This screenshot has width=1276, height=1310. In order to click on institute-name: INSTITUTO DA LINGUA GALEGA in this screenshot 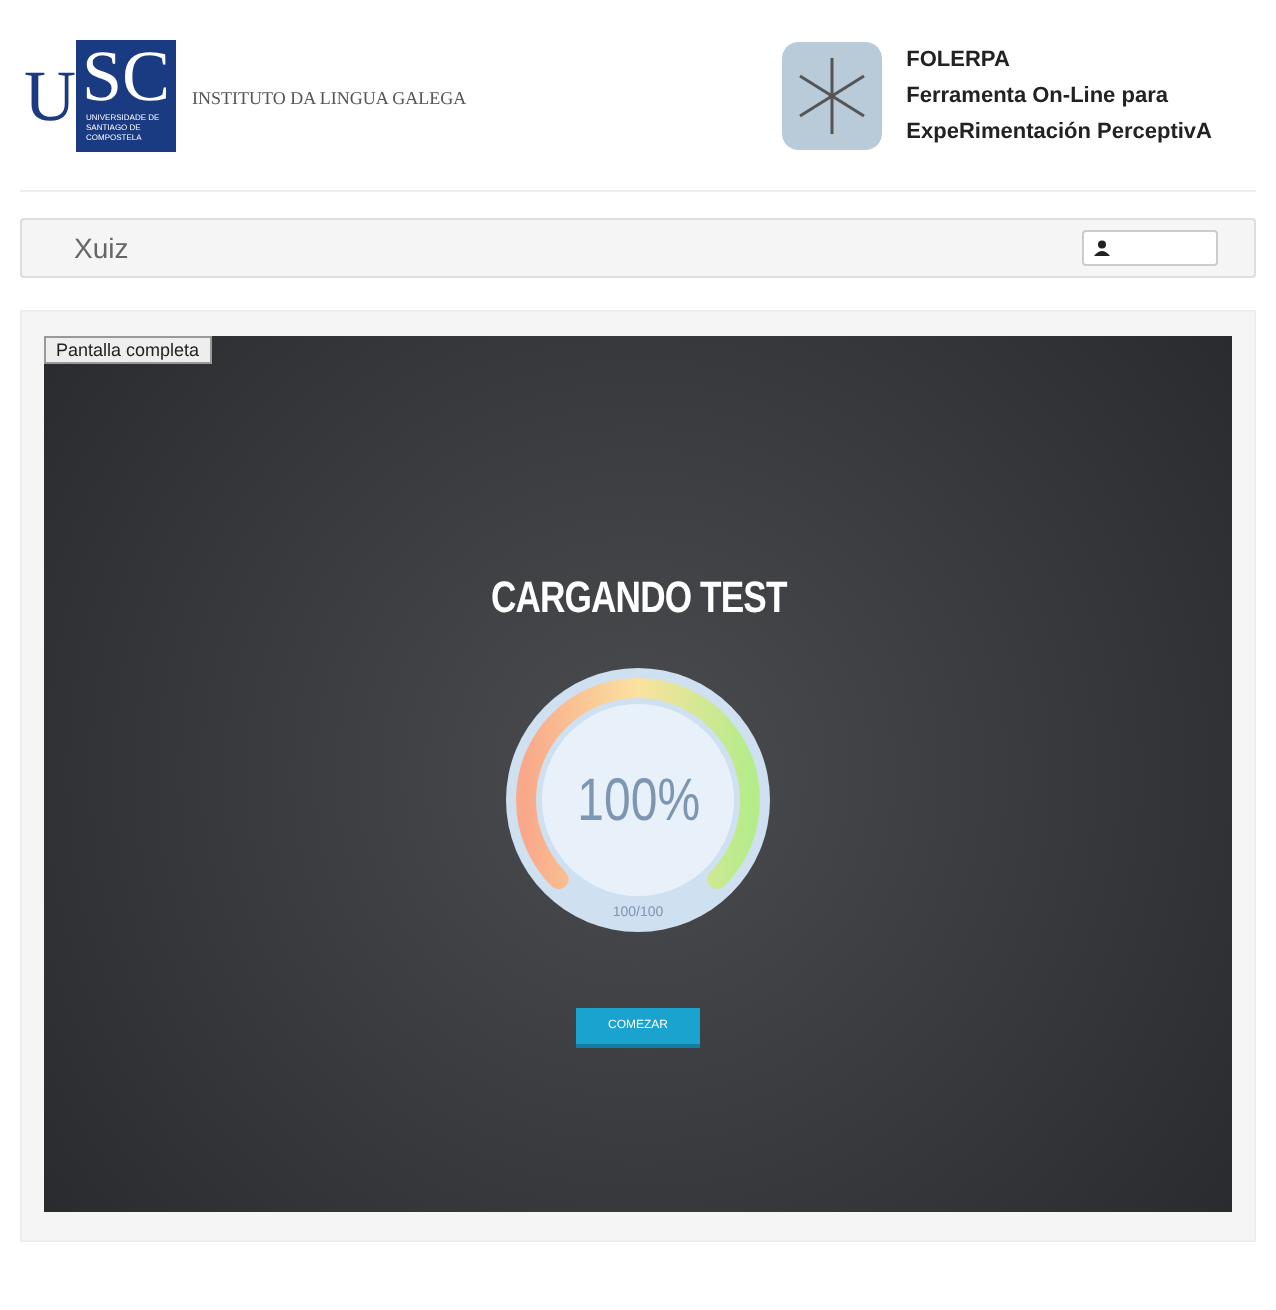, I will do `click(329, 98)`.